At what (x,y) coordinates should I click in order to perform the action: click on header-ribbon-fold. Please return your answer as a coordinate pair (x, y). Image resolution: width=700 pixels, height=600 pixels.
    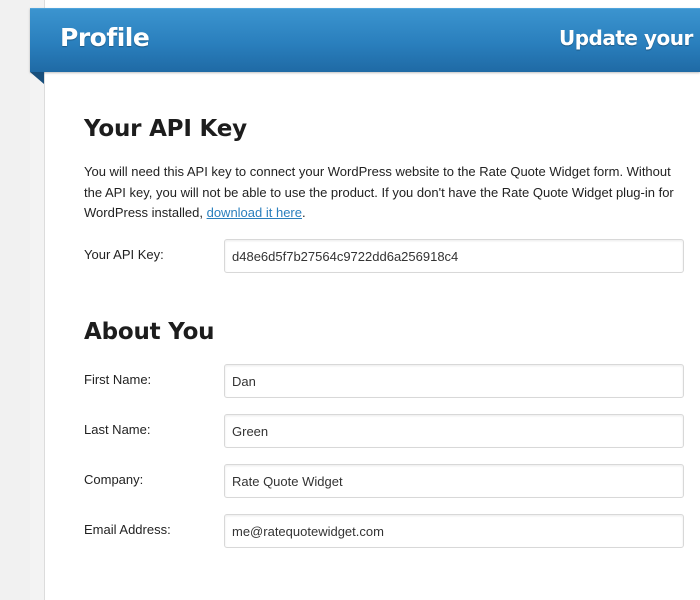
    Looking at the image, I should click on (37, 78).